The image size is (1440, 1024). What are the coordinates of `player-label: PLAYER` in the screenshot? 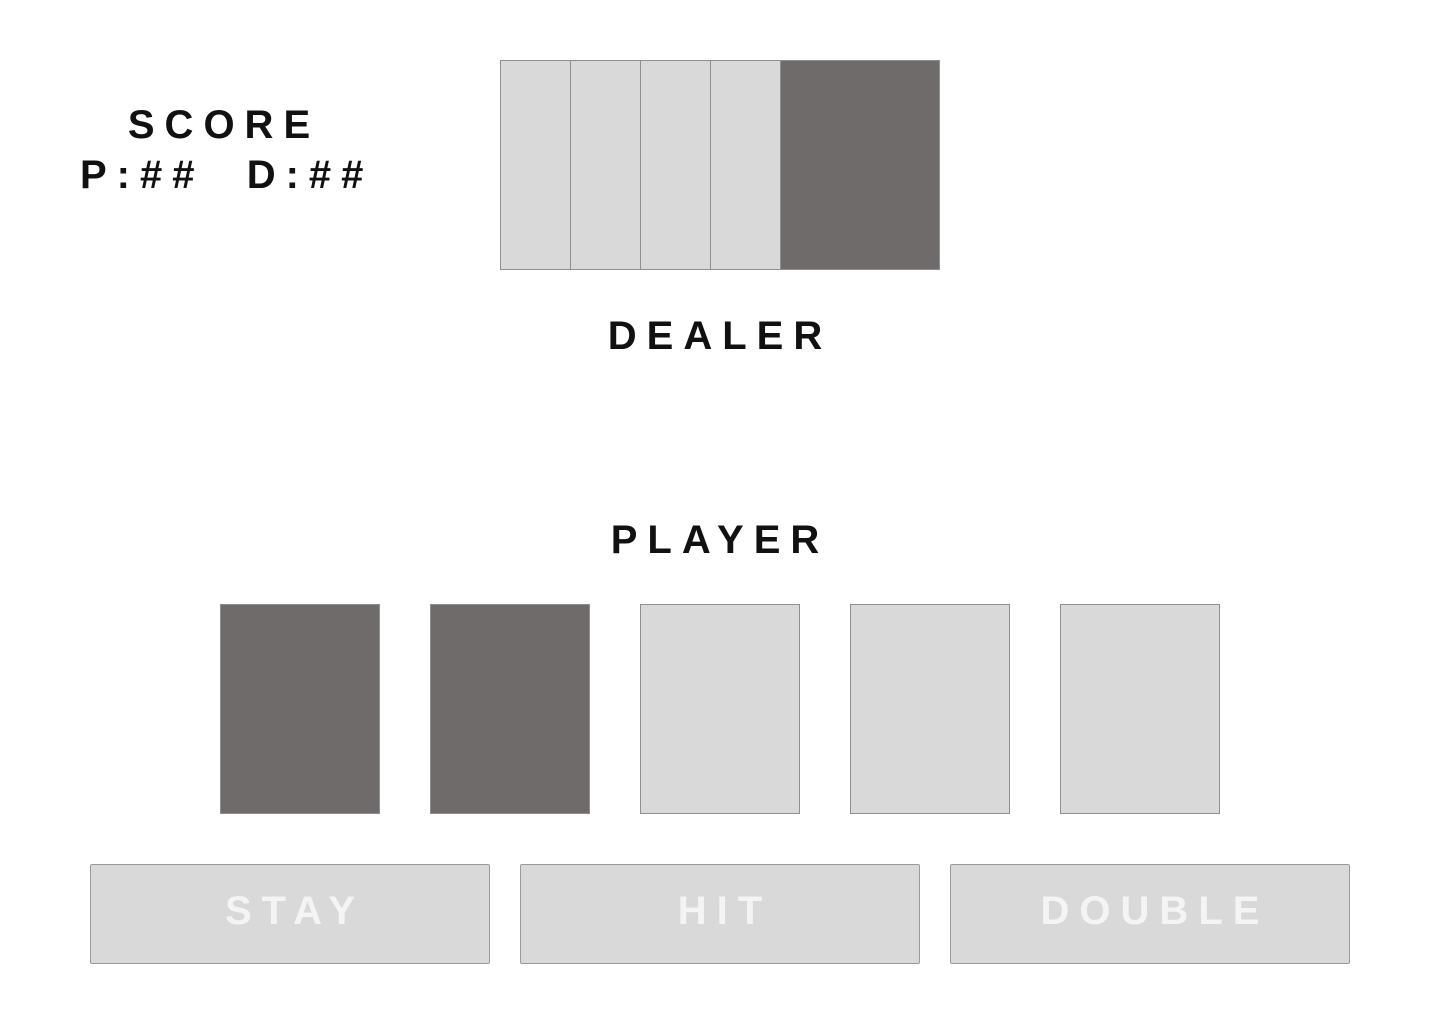 It's located at (720, 540).